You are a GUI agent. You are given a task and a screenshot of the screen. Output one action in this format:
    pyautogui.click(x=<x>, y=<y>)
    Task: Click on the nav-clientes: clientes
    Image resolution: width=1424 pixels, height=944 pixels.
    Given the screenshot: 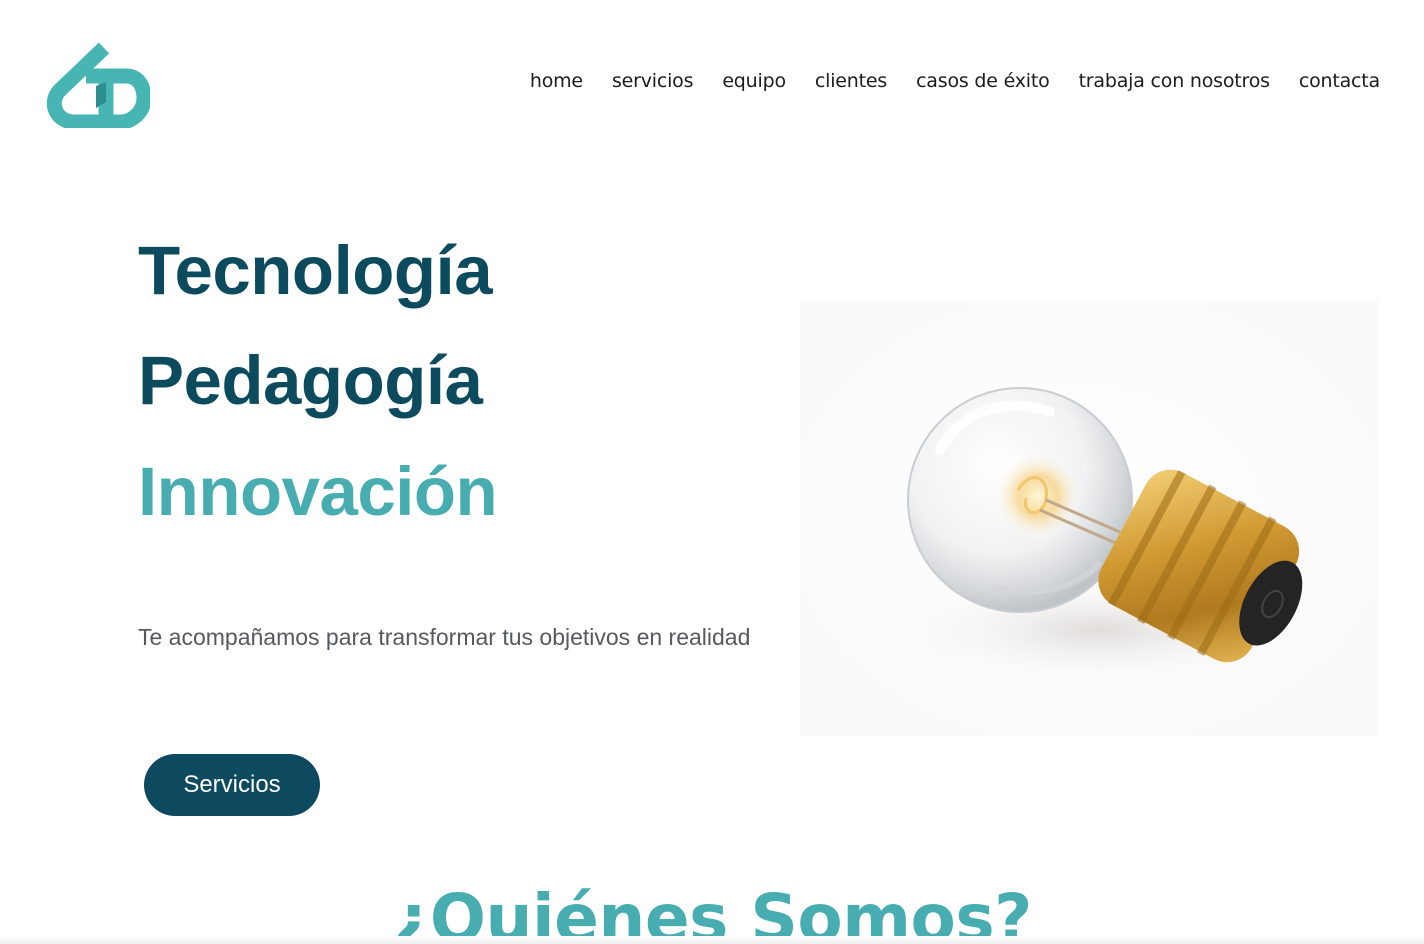 What is the action you would take?
    pyautogui.click(x=851, y=81)
    